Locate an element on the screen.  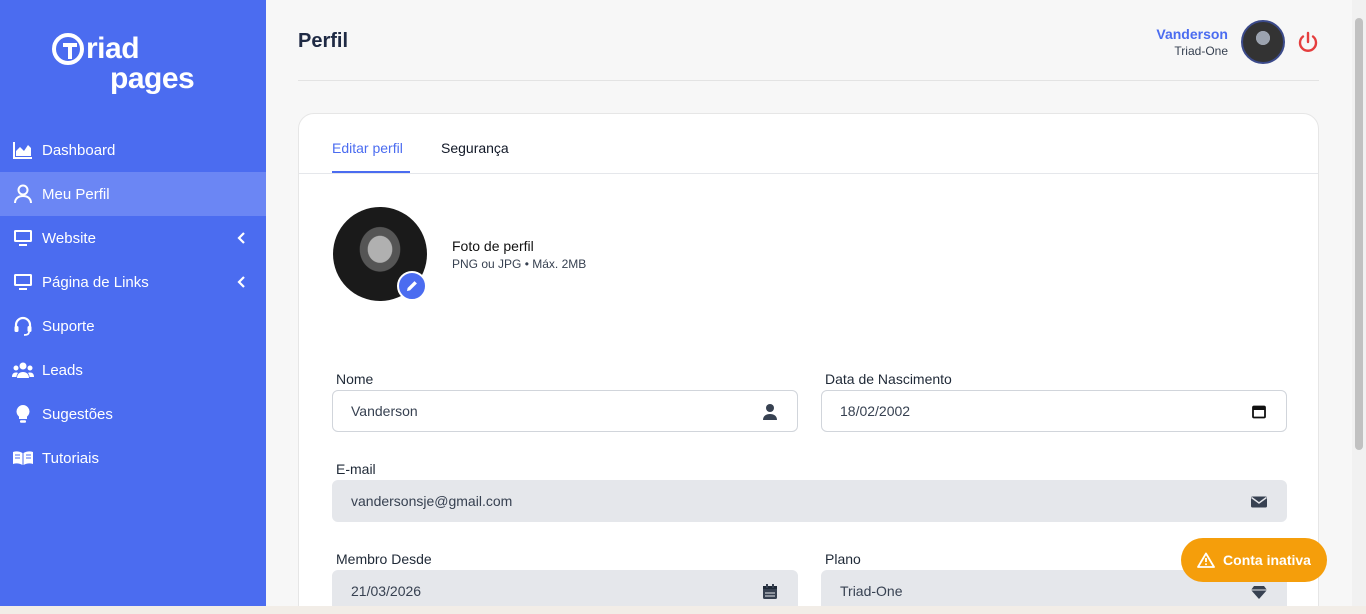
scrollbar-thumb is located at coordinates (1359, 234).